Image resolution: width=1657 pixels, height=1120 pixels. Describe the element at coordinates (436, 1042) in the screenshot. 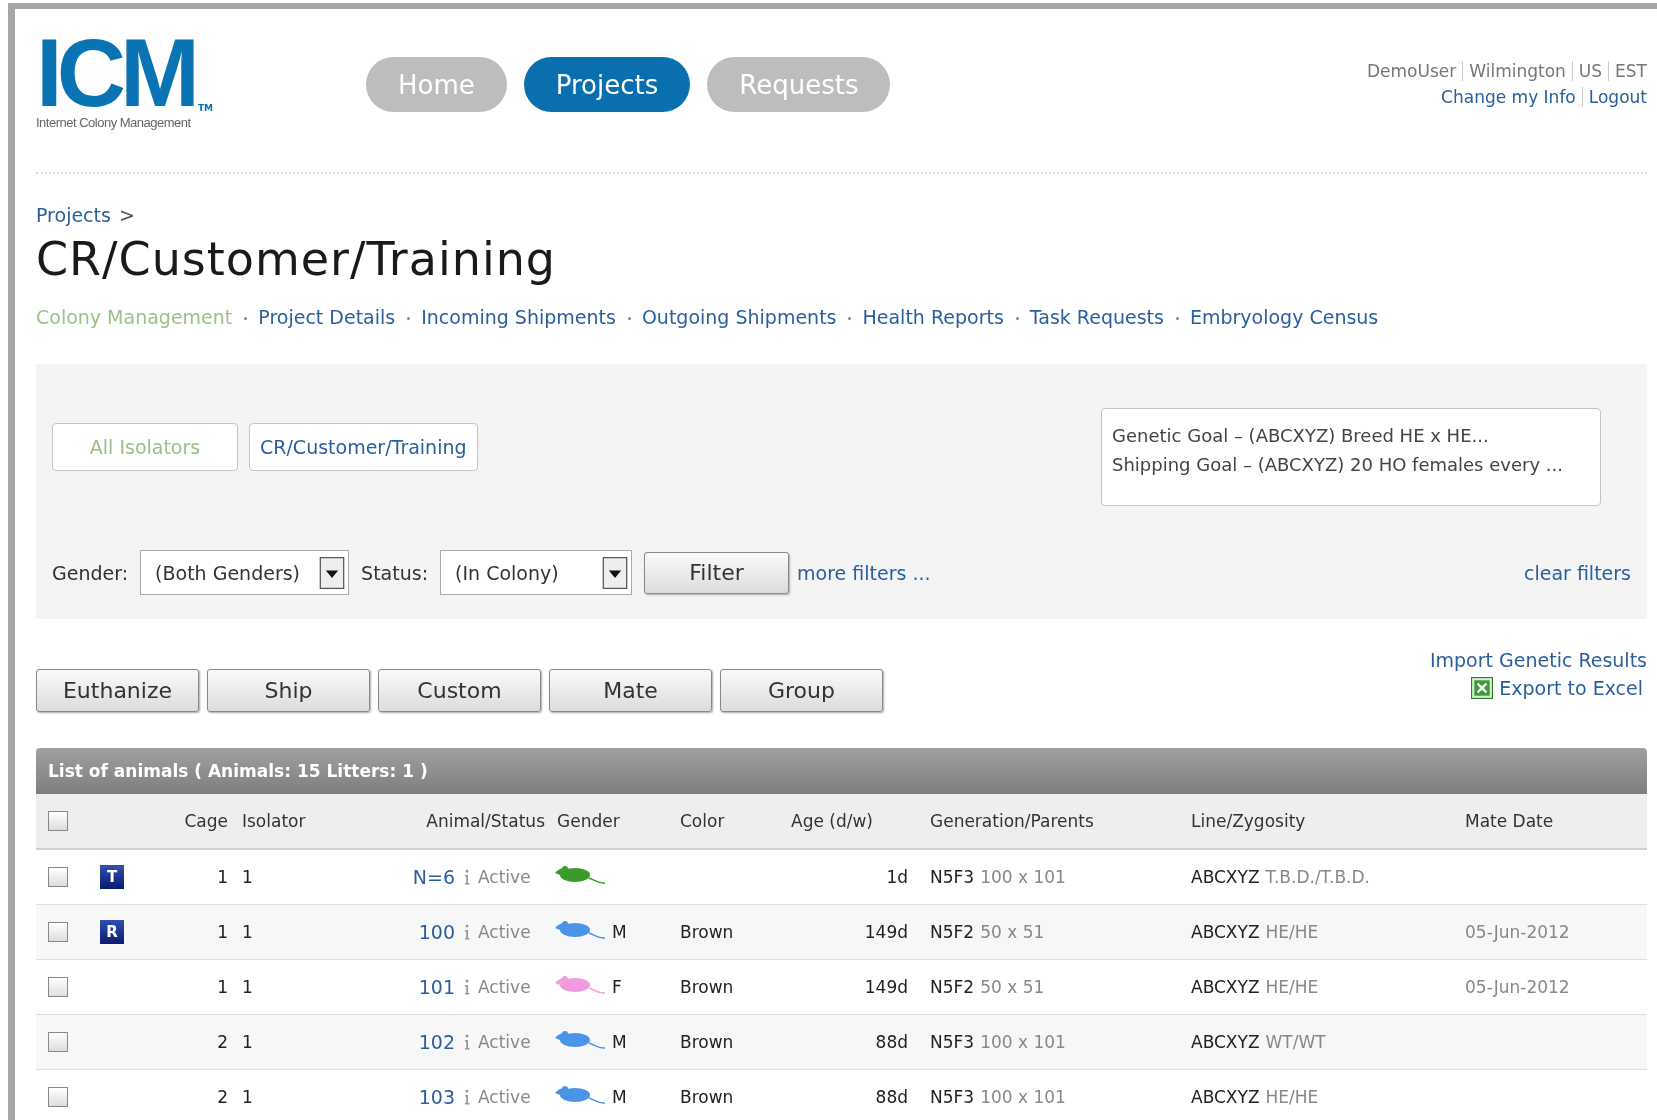

I see `animal-link: 102` at that location.